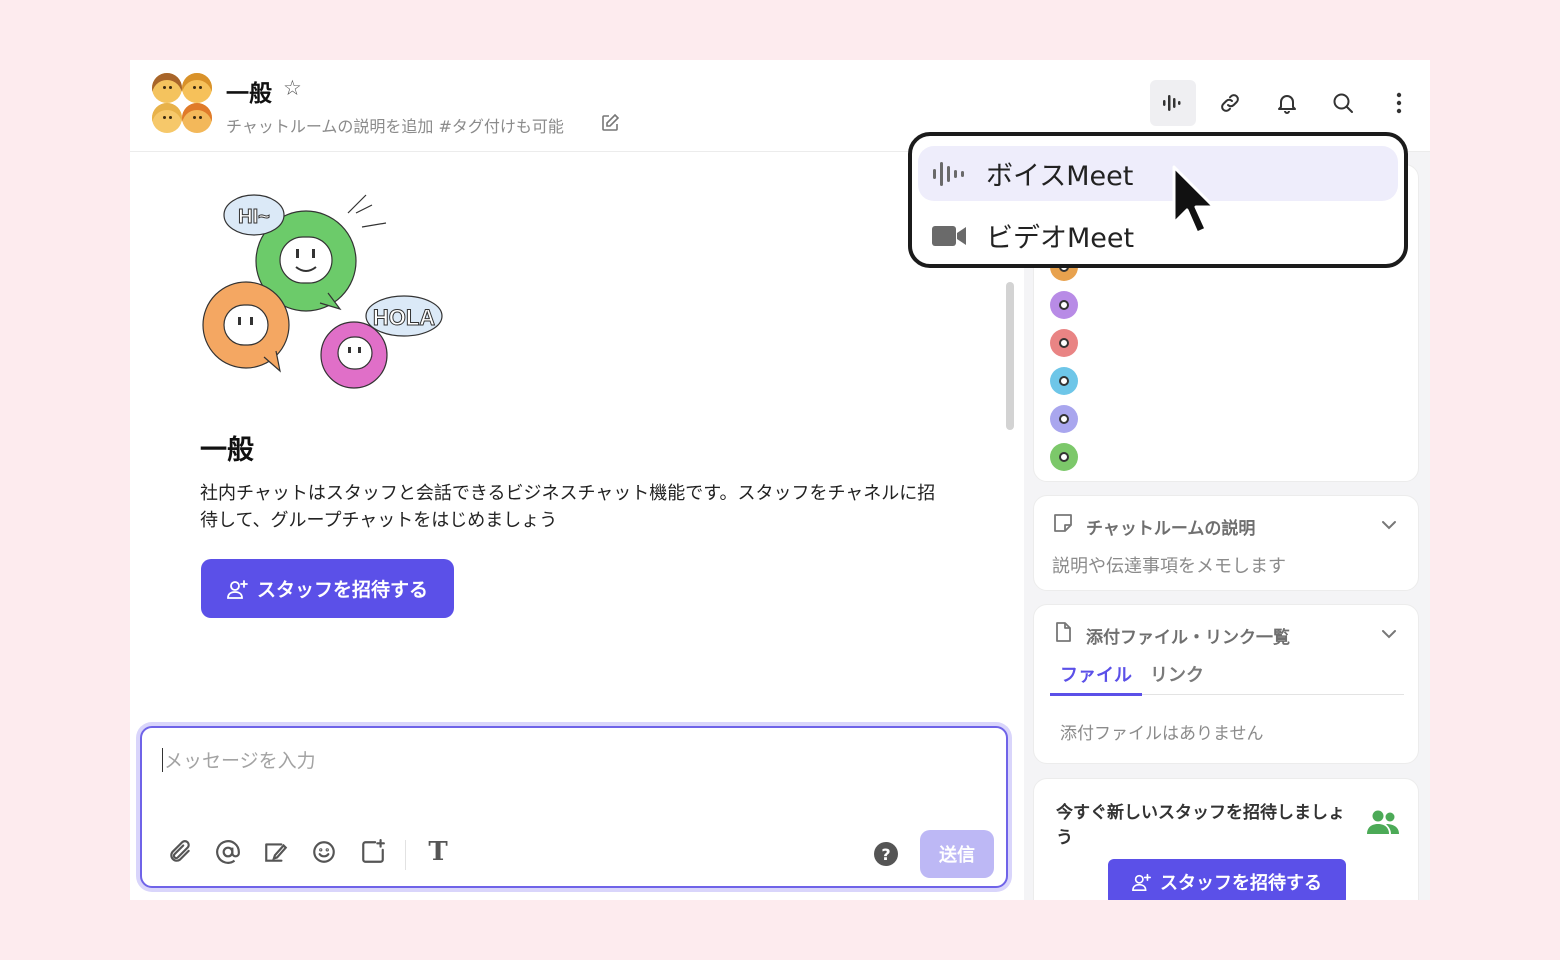 The height and width of the screenshot is (960, 1560). I want to click on panel-title: チャットルームの説明, so click(1171, 529).